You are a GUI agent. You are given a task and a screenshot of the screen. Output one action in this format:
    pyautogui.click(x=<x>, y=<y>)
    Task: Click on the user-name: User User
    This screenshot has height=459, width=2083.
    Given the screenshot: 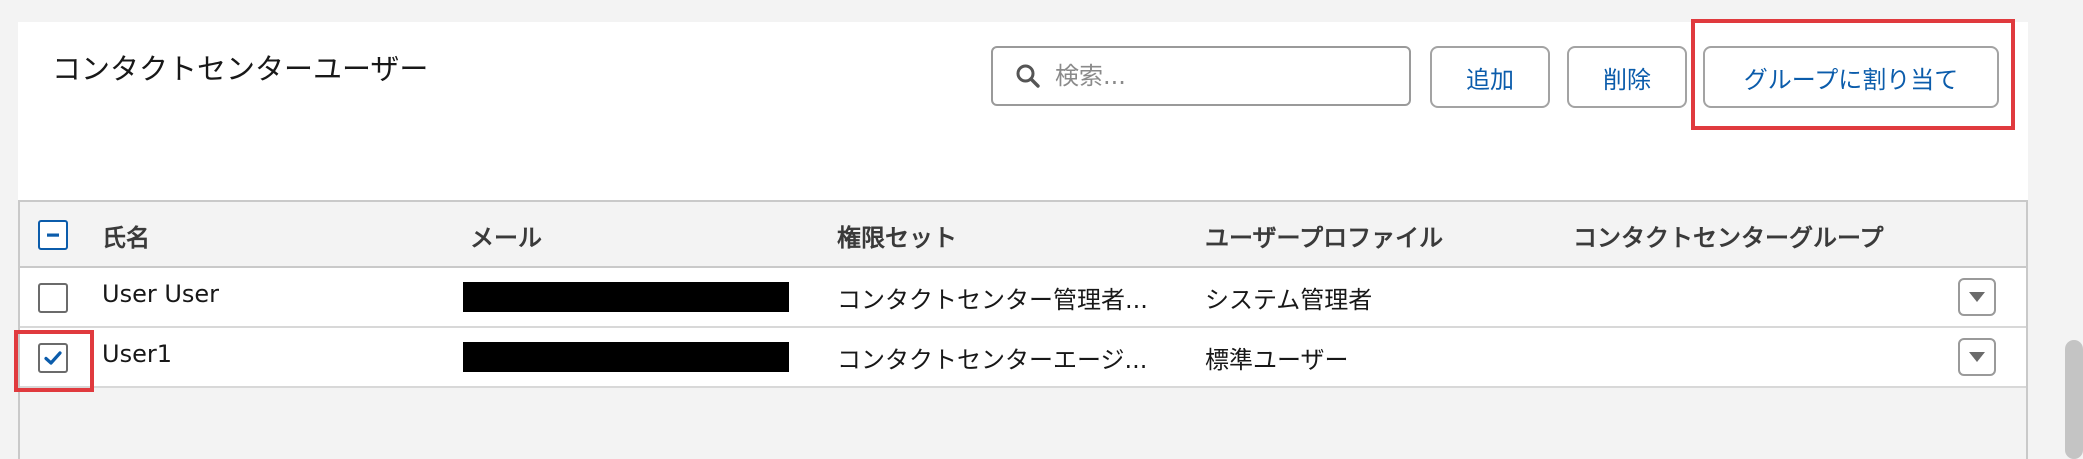 What is the action you would take?
    pyautogui.click(x=161, y=294)
    